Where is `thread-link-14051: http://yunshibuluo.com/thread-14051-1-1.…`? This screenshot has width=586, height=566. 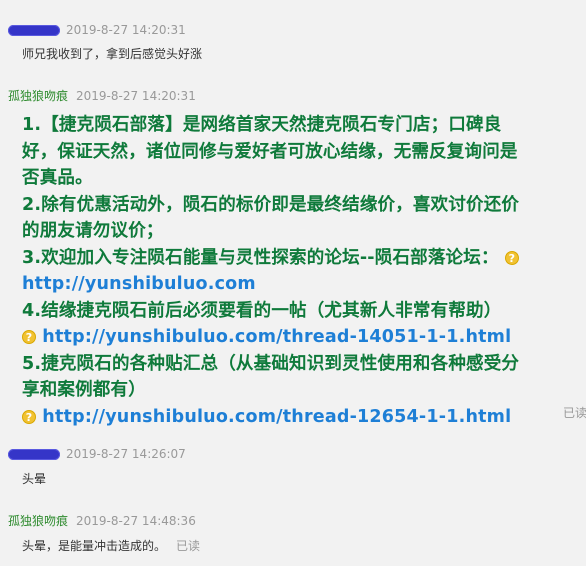 thread-link-14051: http://yunshibuluo.com/thread-14051-1-1.… is located at coordinates (276, 337).